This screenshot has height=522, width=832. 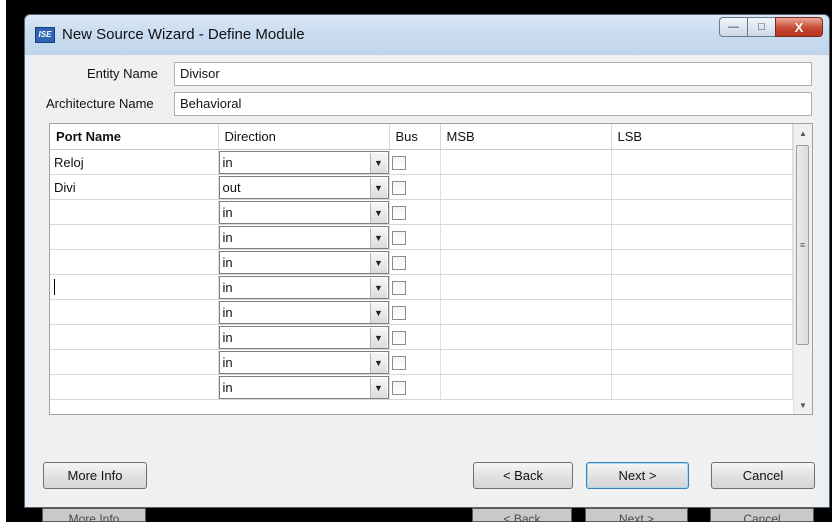 I want to click on lsb-header: LSB, so click(x=702, y=137).